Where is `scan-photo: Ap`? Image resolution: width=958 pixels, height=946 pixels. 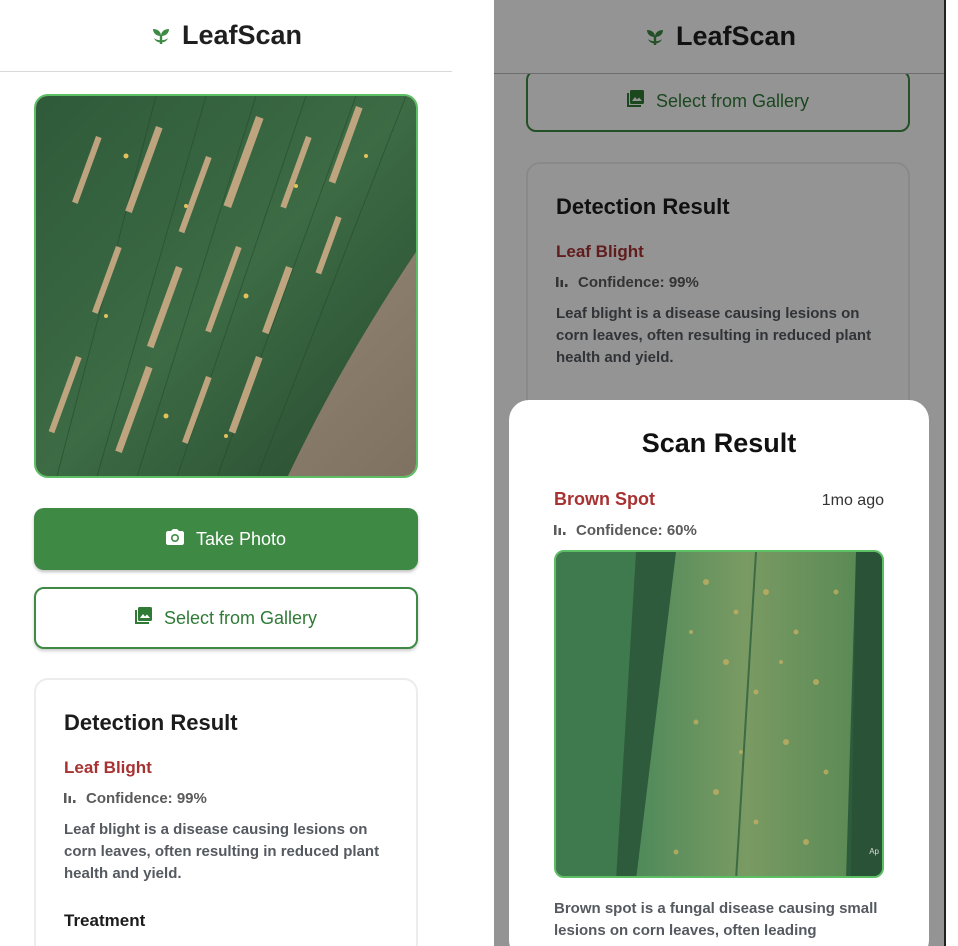 scan-photo: Ap is located at coordinates (719, 714).